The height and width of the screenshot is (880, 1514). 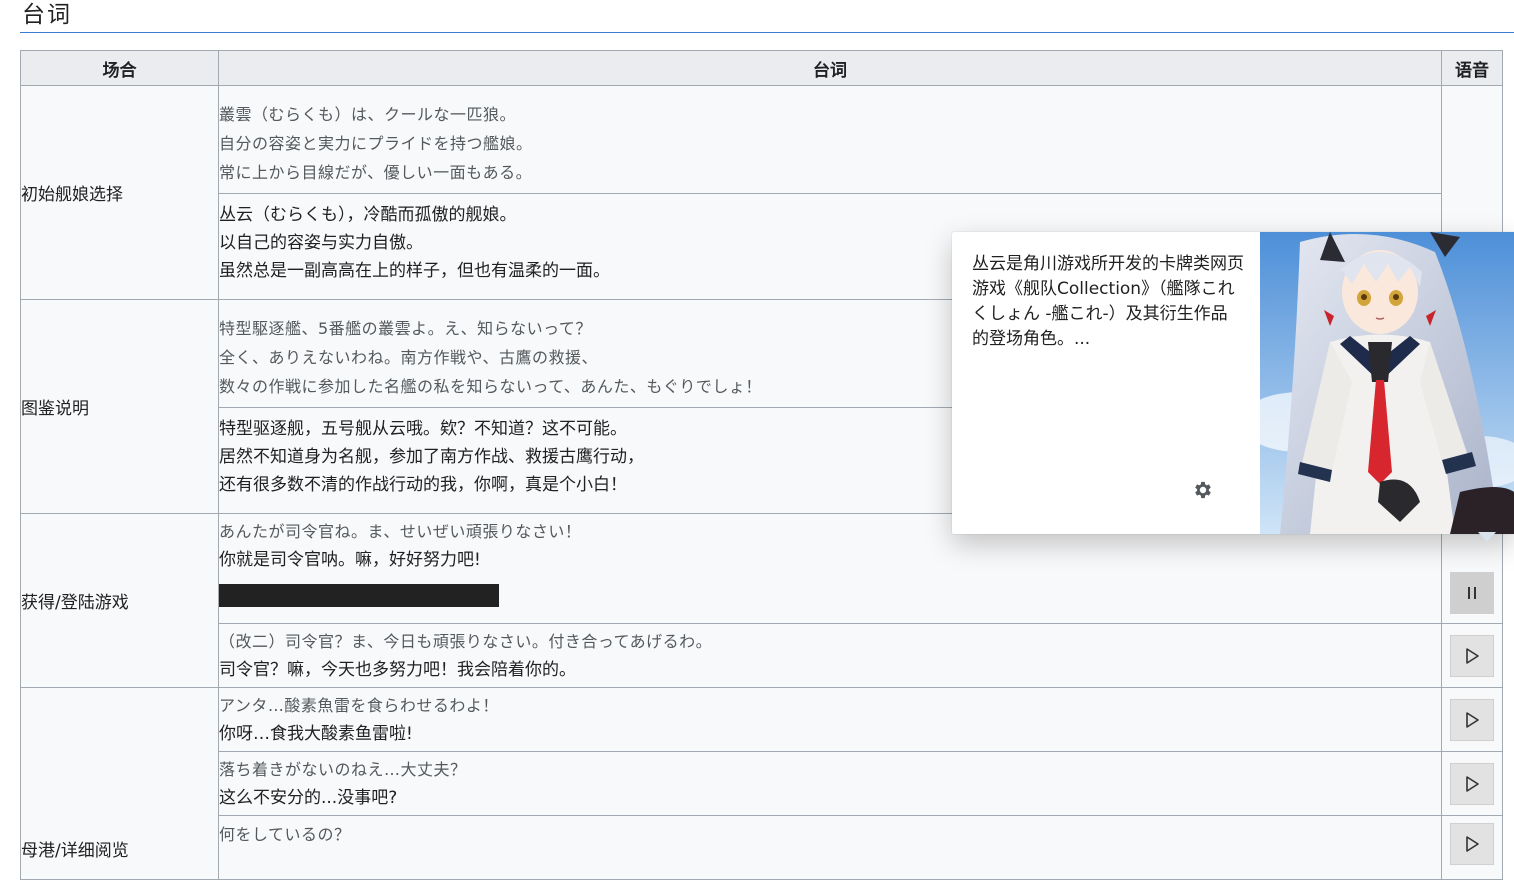 I want to click on line-ja: 落ち着きがないのねえ…大丈夫？, so click(x=343, y=769).